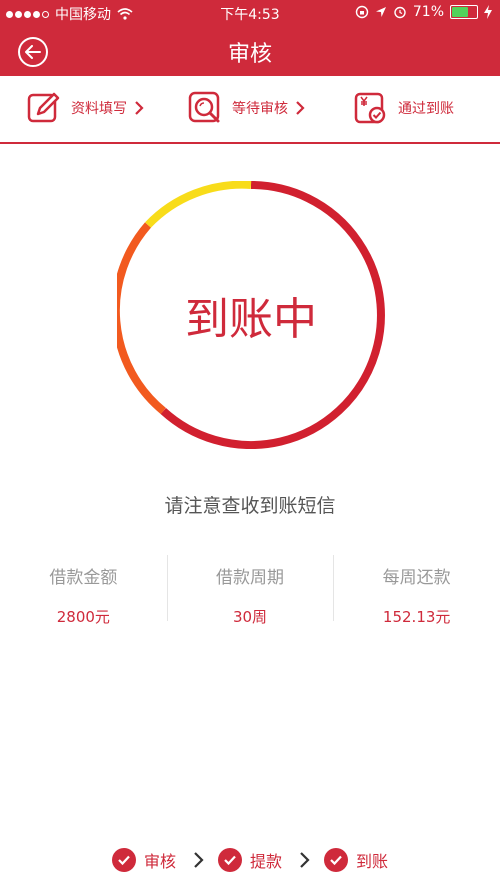 The height and width of the screenshot is (888, 500). Describe the element at coordinates (250, 578) in the screenshot. I see `info-label: 借款周期` at that location.